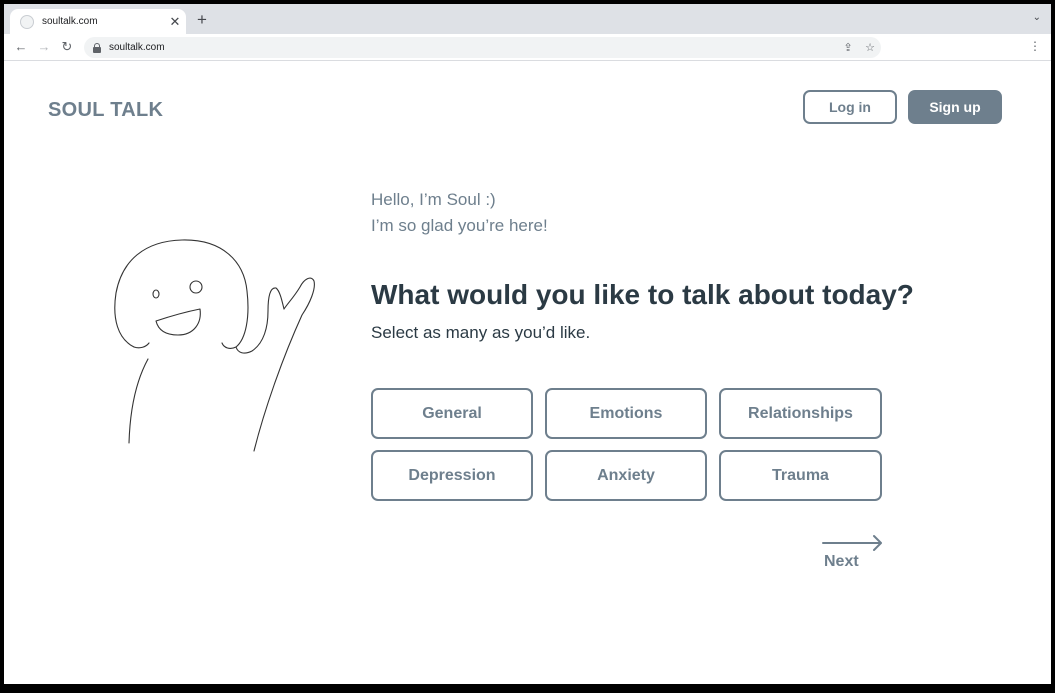 This screenshot has height=693, width=1055. What do you see at coordinates (955, 107) in the screenshot?
I see `signup-button: Sign up` at bounding box center [955, 107].